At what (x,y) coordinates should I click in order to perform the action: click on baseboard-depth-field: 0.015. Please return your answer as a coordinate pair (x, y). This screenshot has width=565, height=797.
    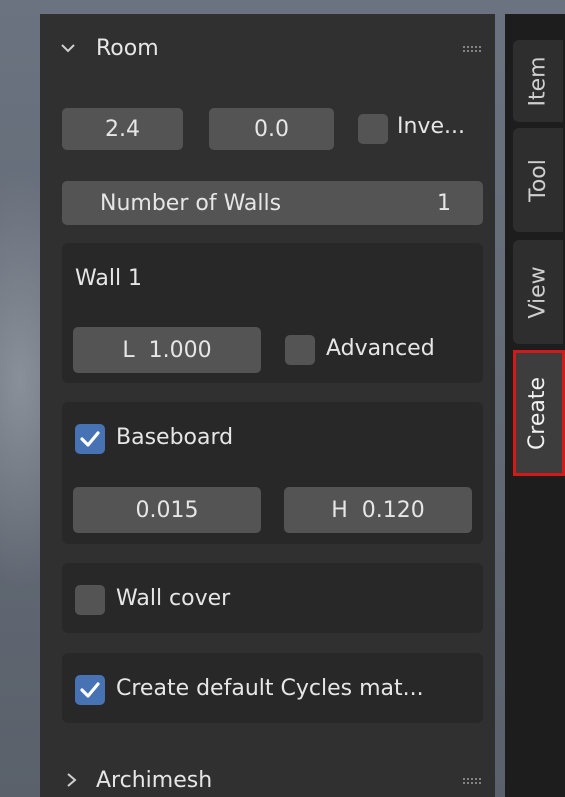
    Looking at the image, I should click on (167, 510).